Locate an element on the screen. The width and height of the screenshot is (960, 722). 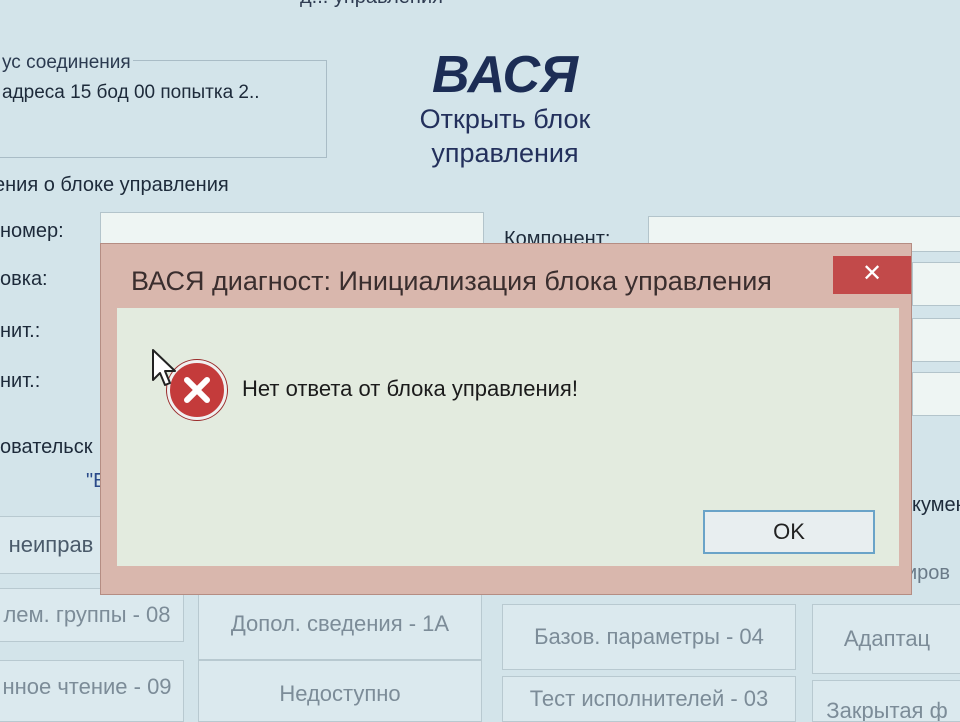
control-unit-info-legend: ения о блоке управления is located at coordinates (114, 185).